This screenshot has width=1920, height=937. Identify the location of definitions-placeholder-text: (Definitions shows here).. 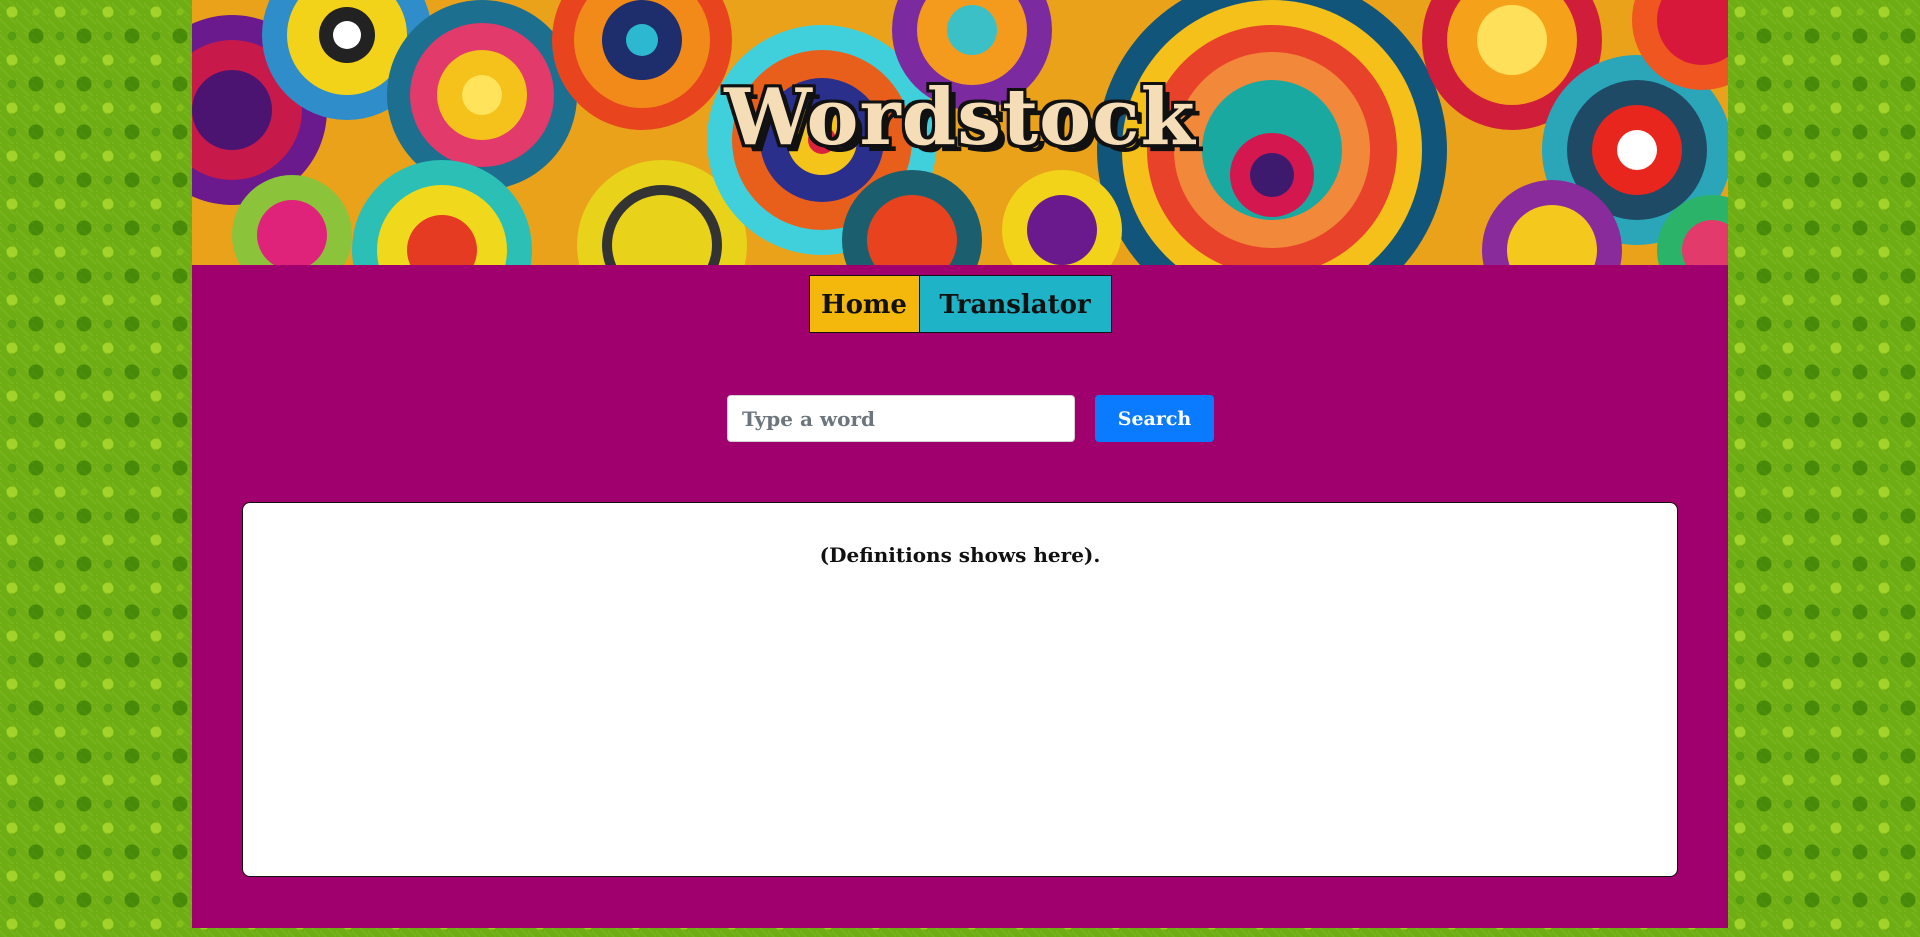
(960, 555).